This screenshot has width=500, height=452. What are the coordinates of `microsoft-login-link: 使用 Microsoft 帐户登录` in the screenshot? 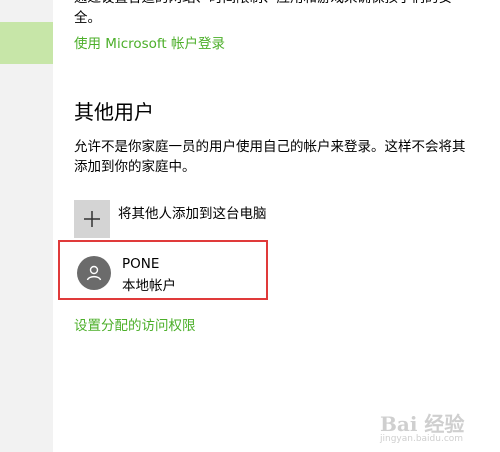 It's located at (149, 42).